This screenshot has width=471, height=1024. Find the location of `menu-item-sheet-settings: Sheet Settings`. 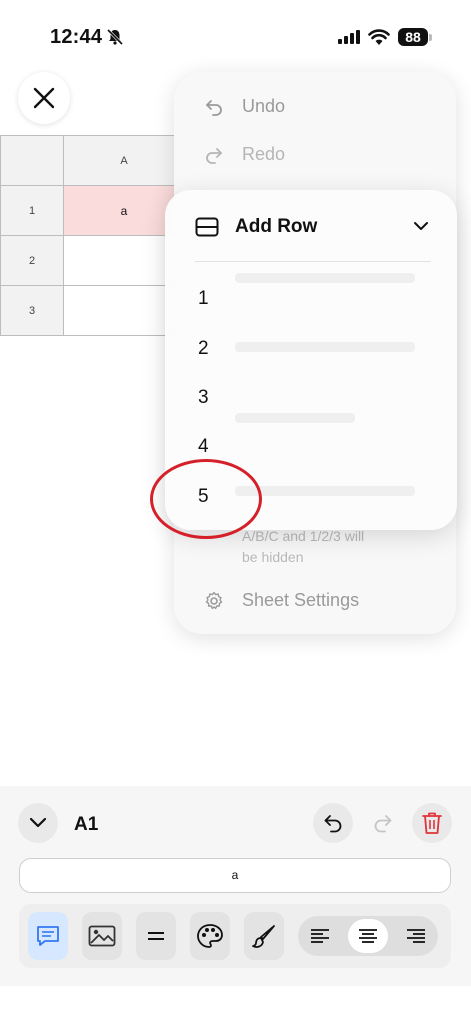

menu-item-sheet-settings: Sheet Settings is located at coordinates (281, 600).